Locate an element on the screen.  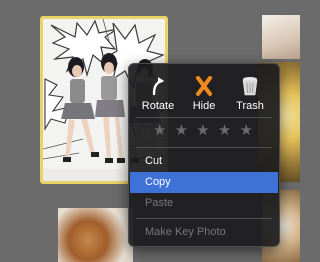
rotate-icon is located at coordinates (158, 86).